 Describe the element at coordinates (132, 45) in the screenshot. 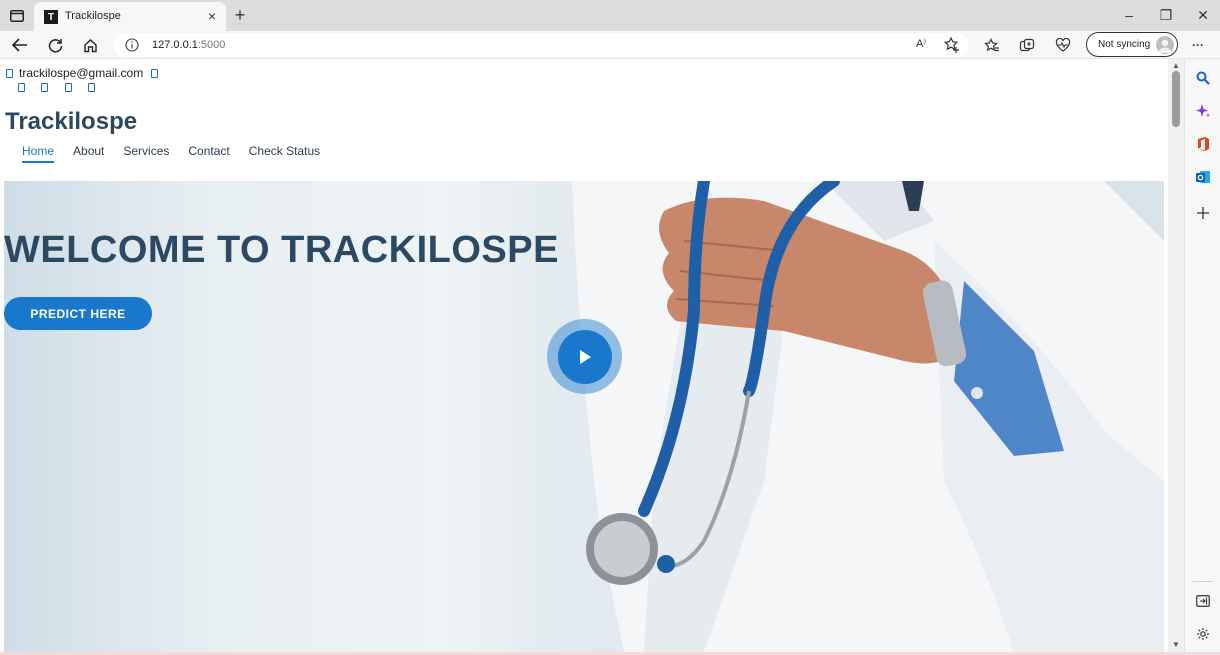

I see `info-icon` at that location.